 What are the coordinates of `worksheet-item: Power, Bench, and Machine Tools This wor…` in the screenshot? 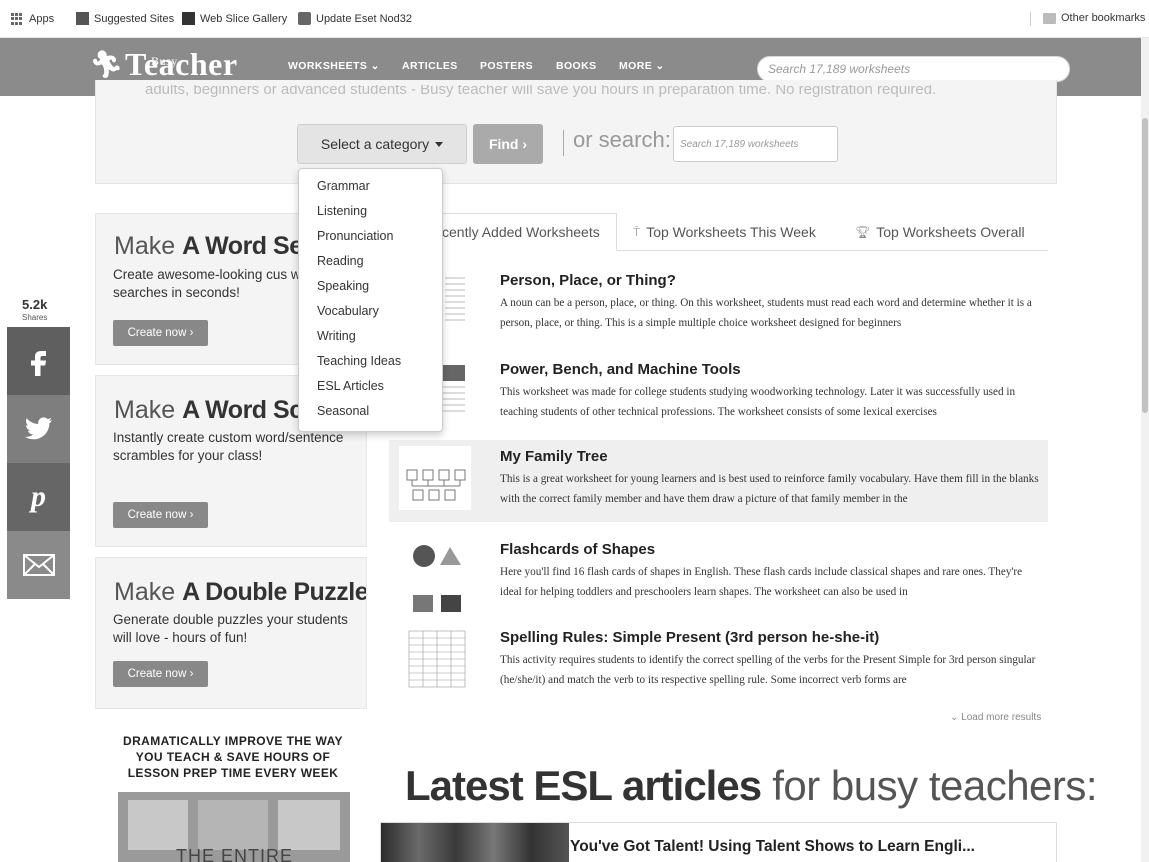 It's located at (718, 394).